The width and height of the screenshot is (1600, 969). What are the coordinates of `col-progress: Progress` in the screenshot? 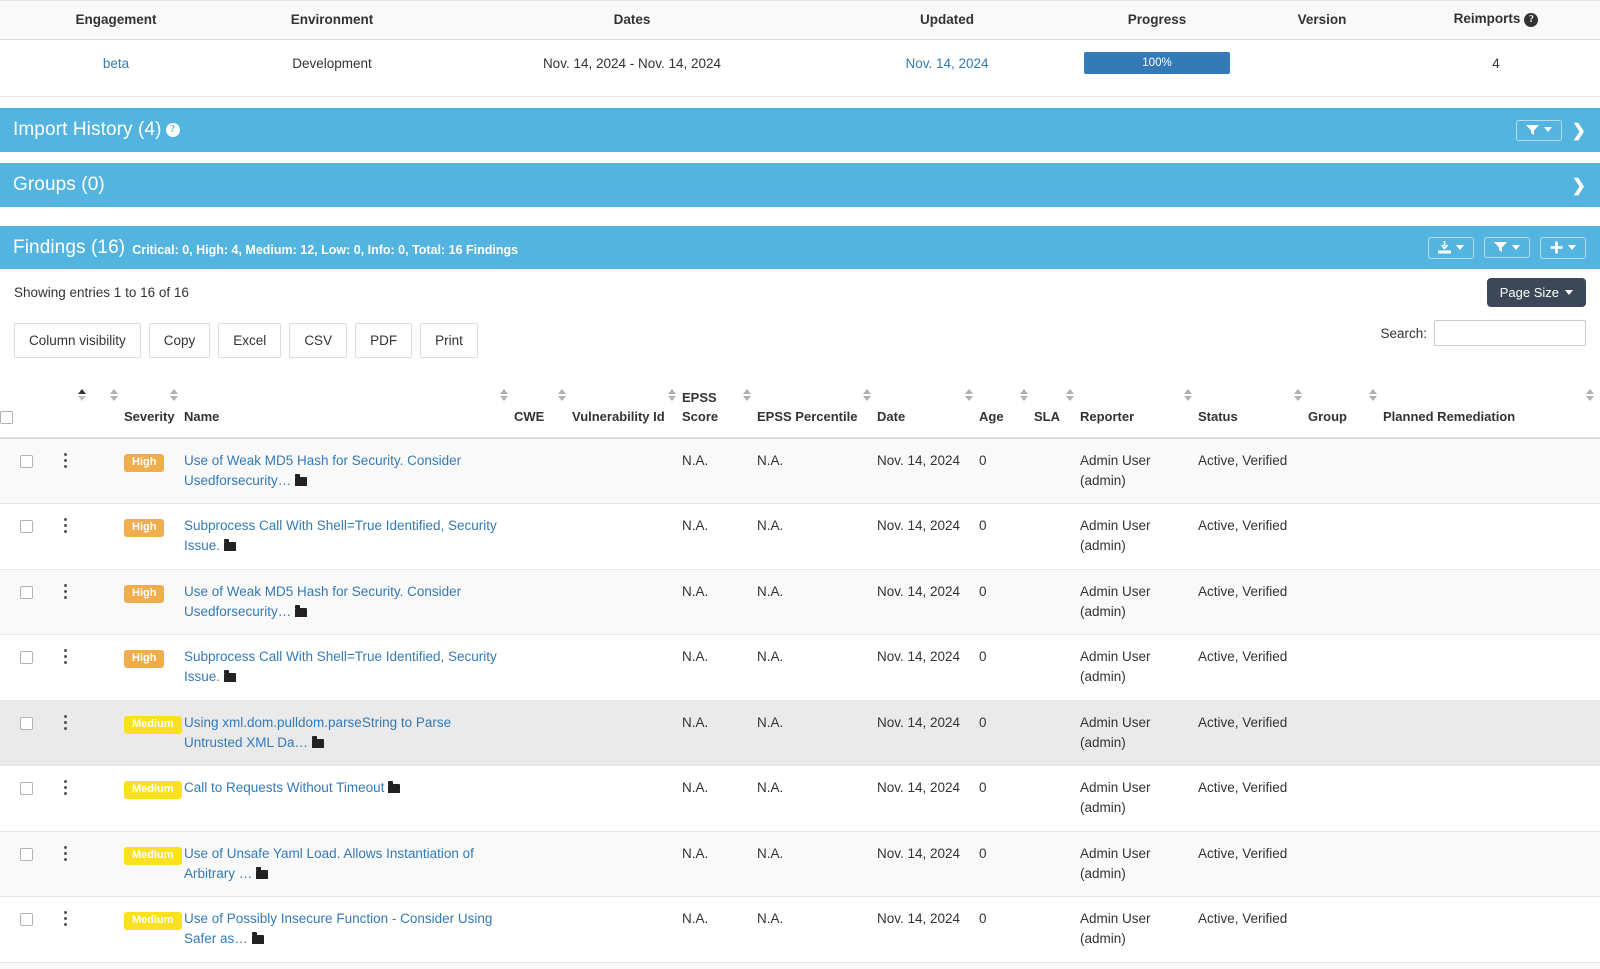 It's located at (1157, 20).